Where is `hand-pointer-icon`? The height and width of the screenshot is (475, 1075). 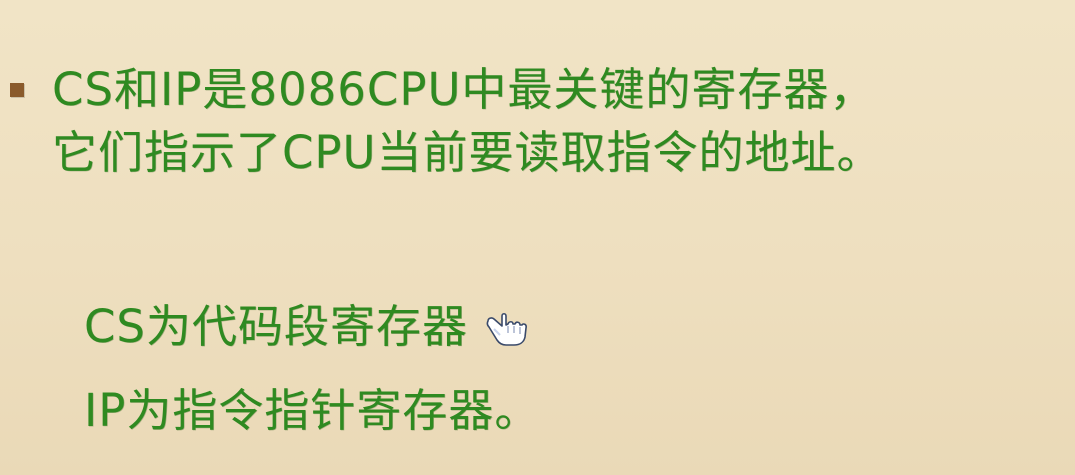
hand-pointer-icon is located at coordinates (507, 327).